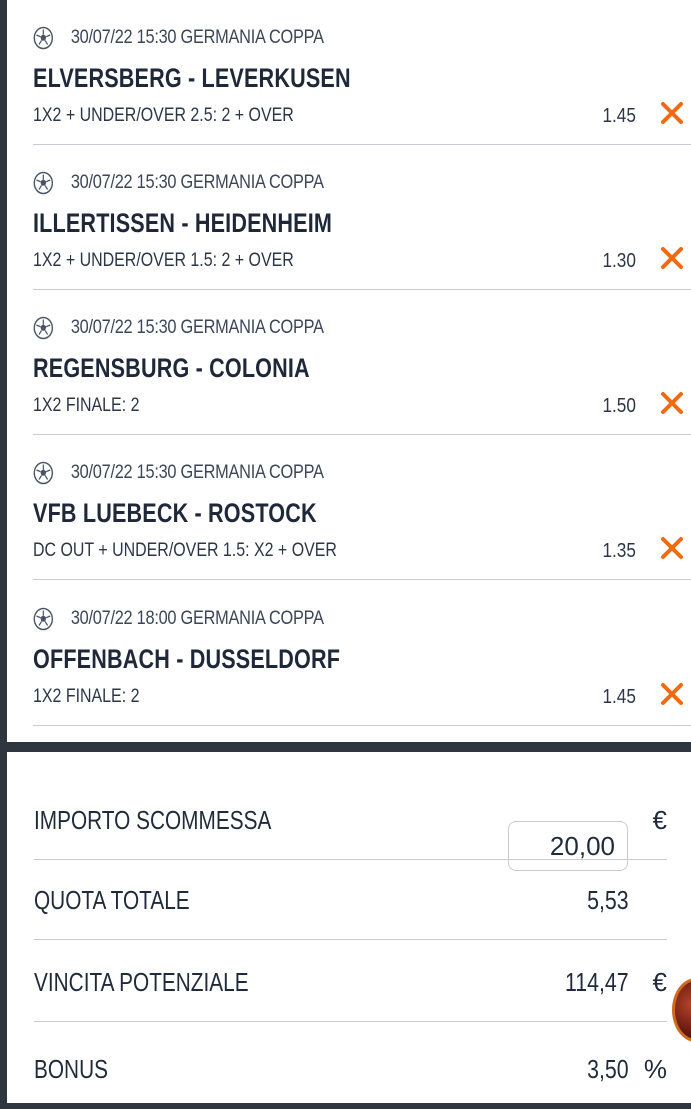  What do you see at coordinates (619, 551) in the screenshot?
I see `bet-odd: 1.35` at bounding box center [619, 551].